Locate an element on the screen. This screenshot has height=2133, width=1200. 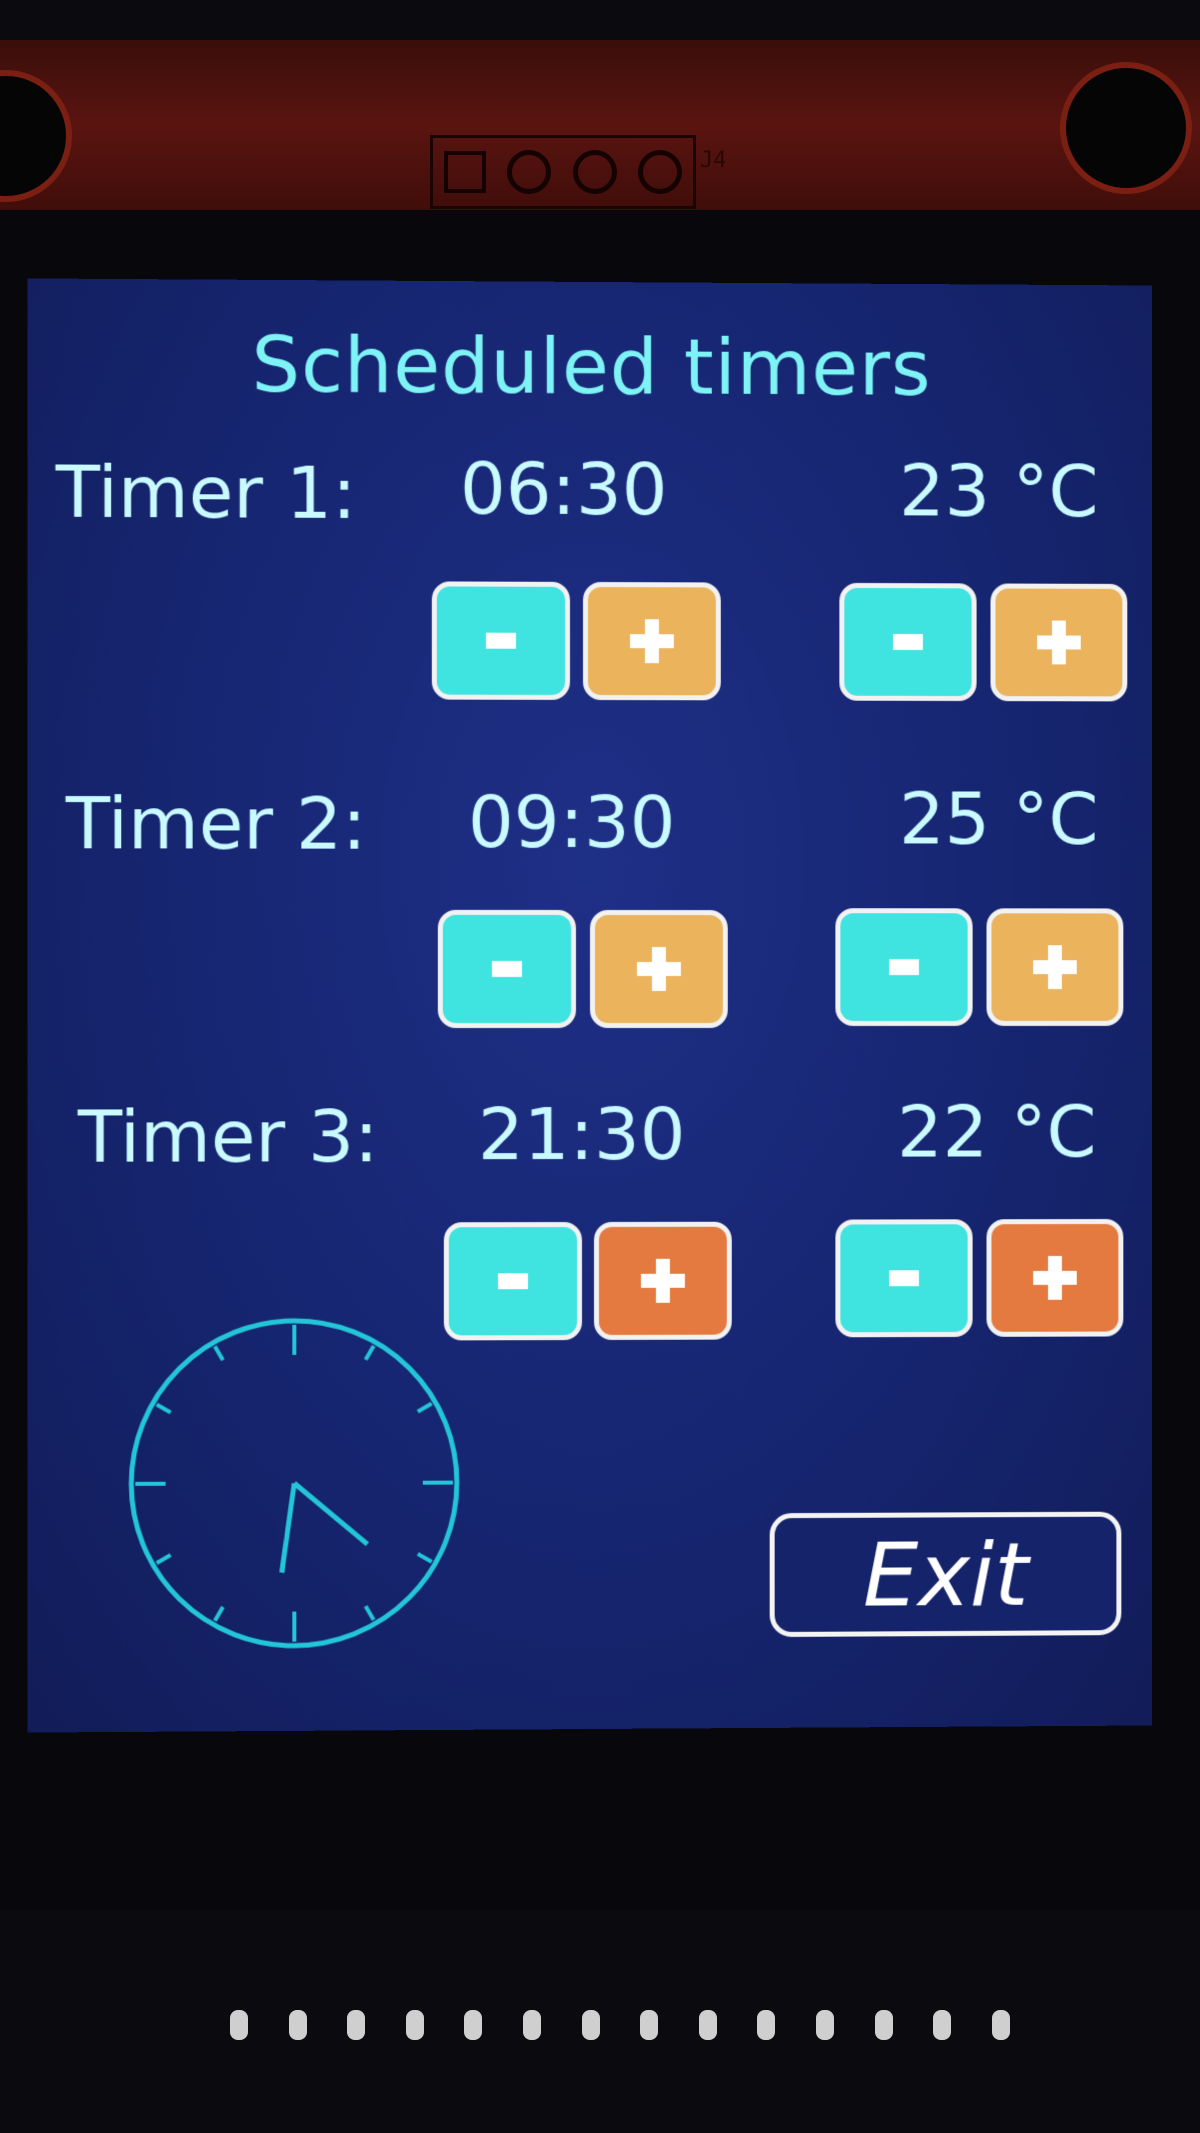
page-title: Scheduled timers is located at coordinates (591, 366).